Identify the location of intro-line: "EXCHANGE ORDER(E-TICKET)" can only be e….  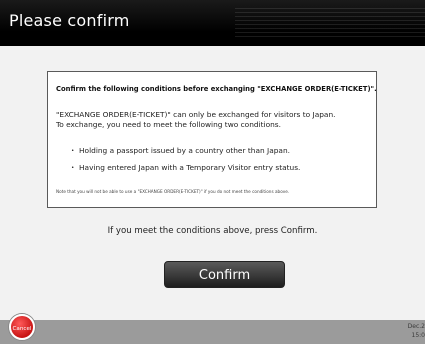
(196, 114).